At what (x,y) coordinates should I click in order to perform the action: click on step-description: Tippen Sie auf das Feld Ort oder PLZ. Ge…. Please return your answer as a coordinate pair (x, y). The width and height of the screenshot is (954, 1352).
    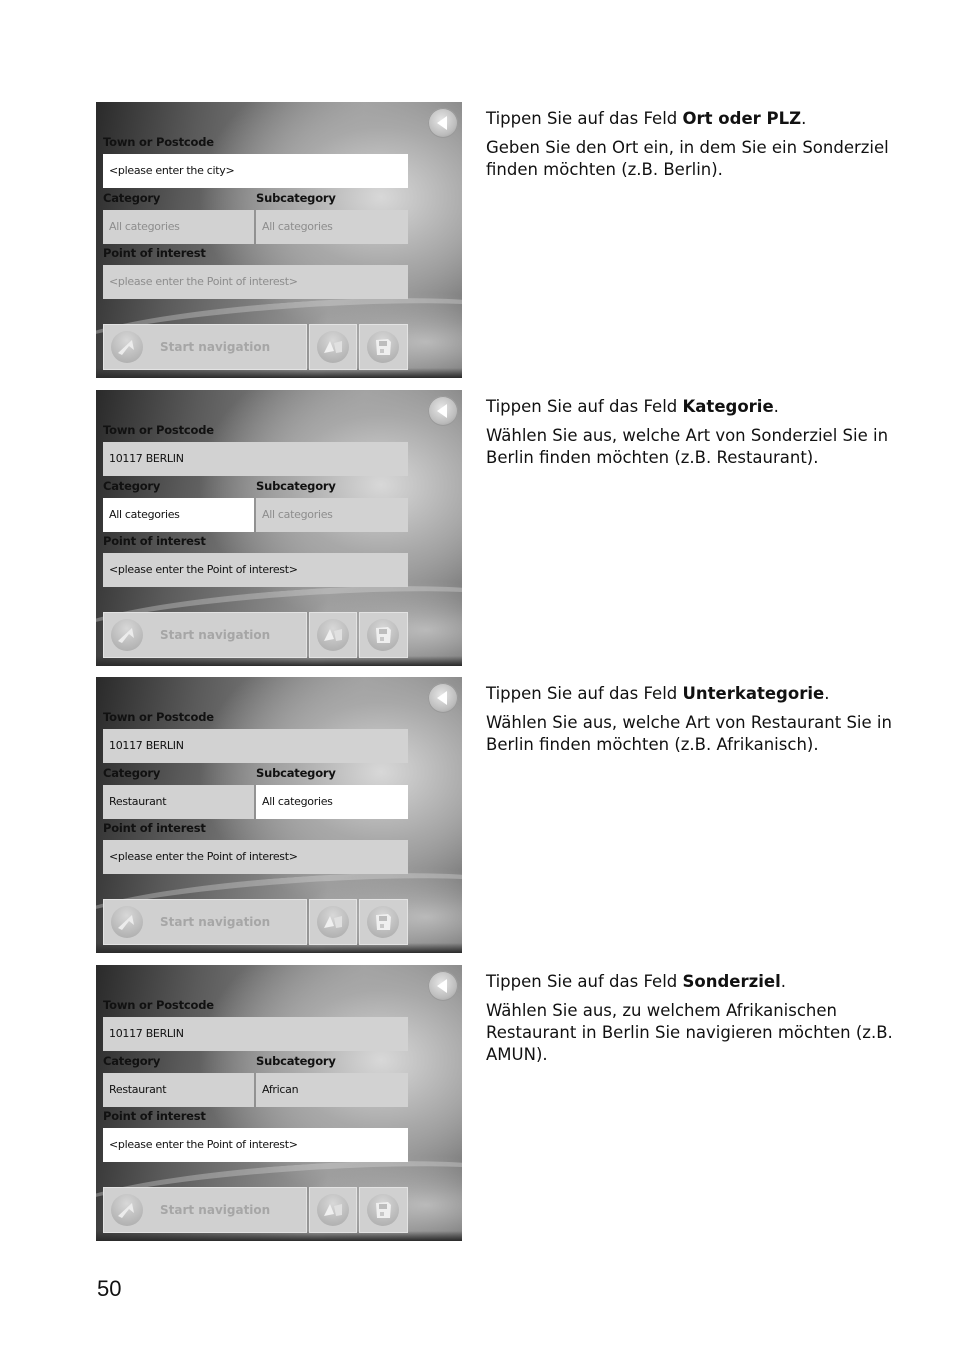
    Looking at the image, I should click on (691, 148).